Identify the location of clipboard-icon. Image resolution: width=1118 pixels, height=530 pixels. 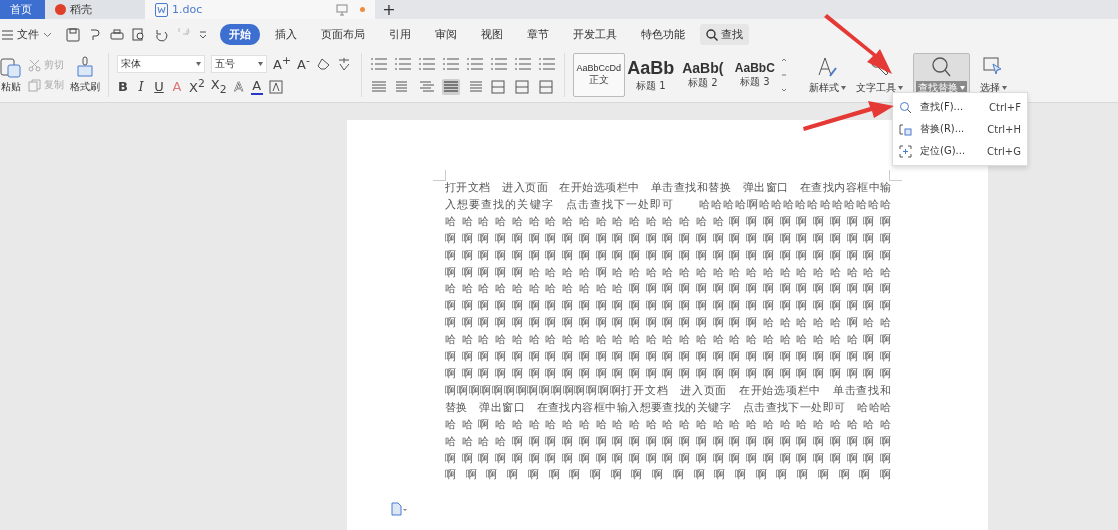
(11, 67).